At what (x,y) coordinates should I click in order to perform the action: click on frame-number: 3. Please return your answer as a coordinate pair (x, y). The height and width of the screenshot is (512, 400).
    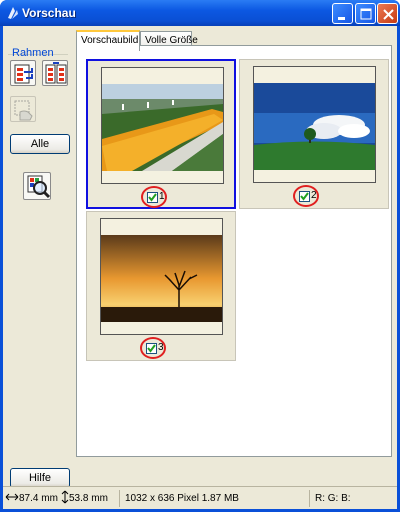
    Looking at the image, I should click on (161, 347).